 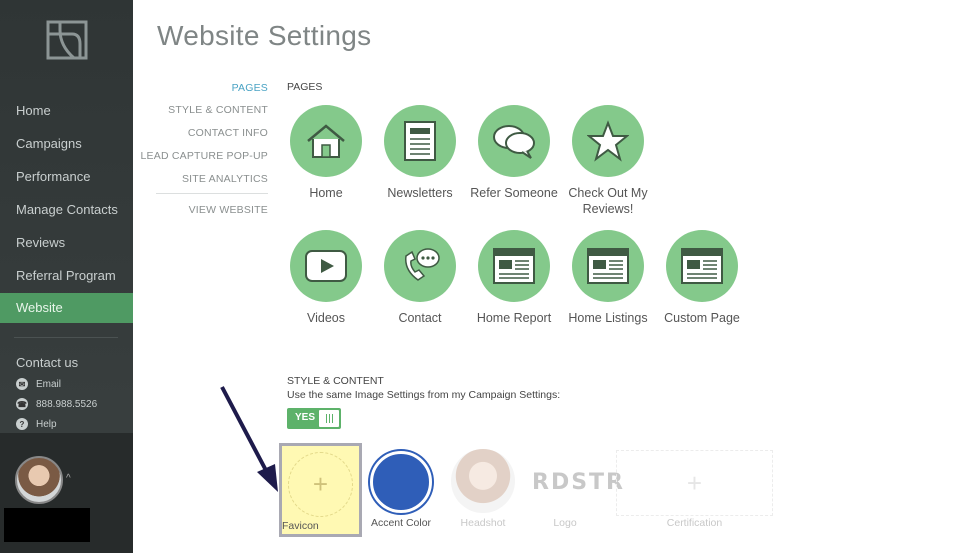 What do you see at coordinates (49, 384) in the screenshot?
I see `contact-email-label: Email` at bounding box center [49, 384].